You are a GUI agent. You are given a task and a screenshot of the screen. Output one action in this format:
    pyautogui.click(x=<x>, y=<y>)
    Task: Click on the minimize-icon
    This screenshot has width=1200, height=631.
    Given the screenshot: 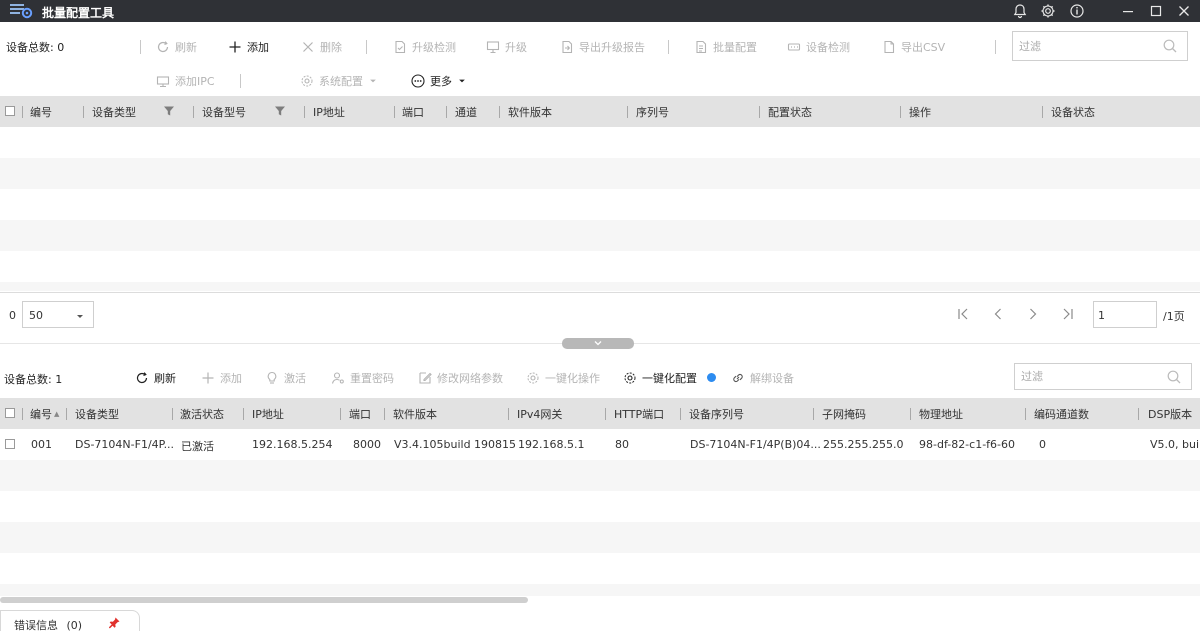 What is the action you would take?
    pyautogui.click(x=1128, y=11)
    